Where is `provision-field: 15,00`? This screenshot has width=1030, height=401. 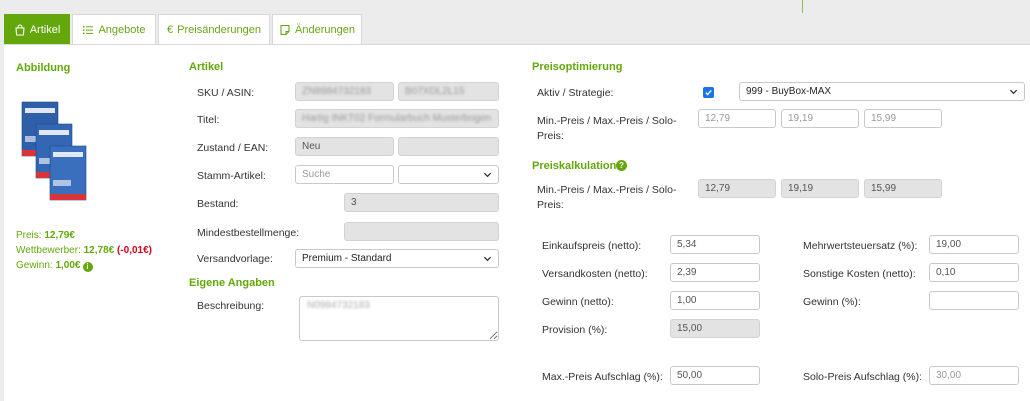 provision-field: 15,00 is located at coordinates (715, 328).